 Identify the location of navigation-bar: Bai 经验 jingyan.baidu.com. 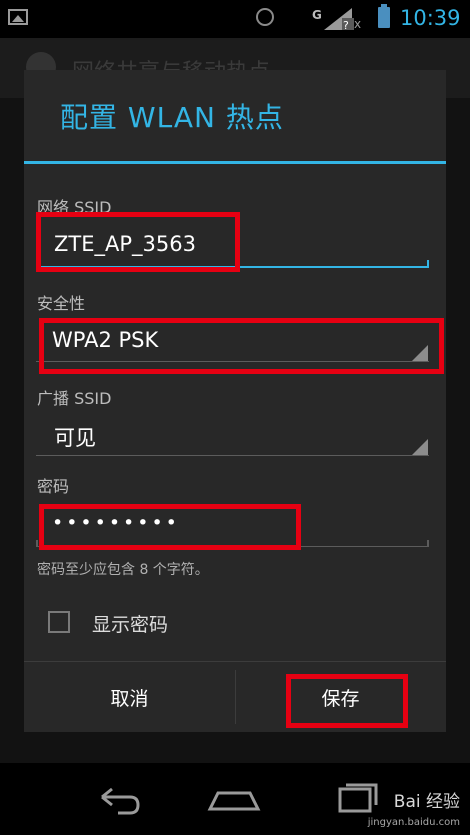
(235, 799).